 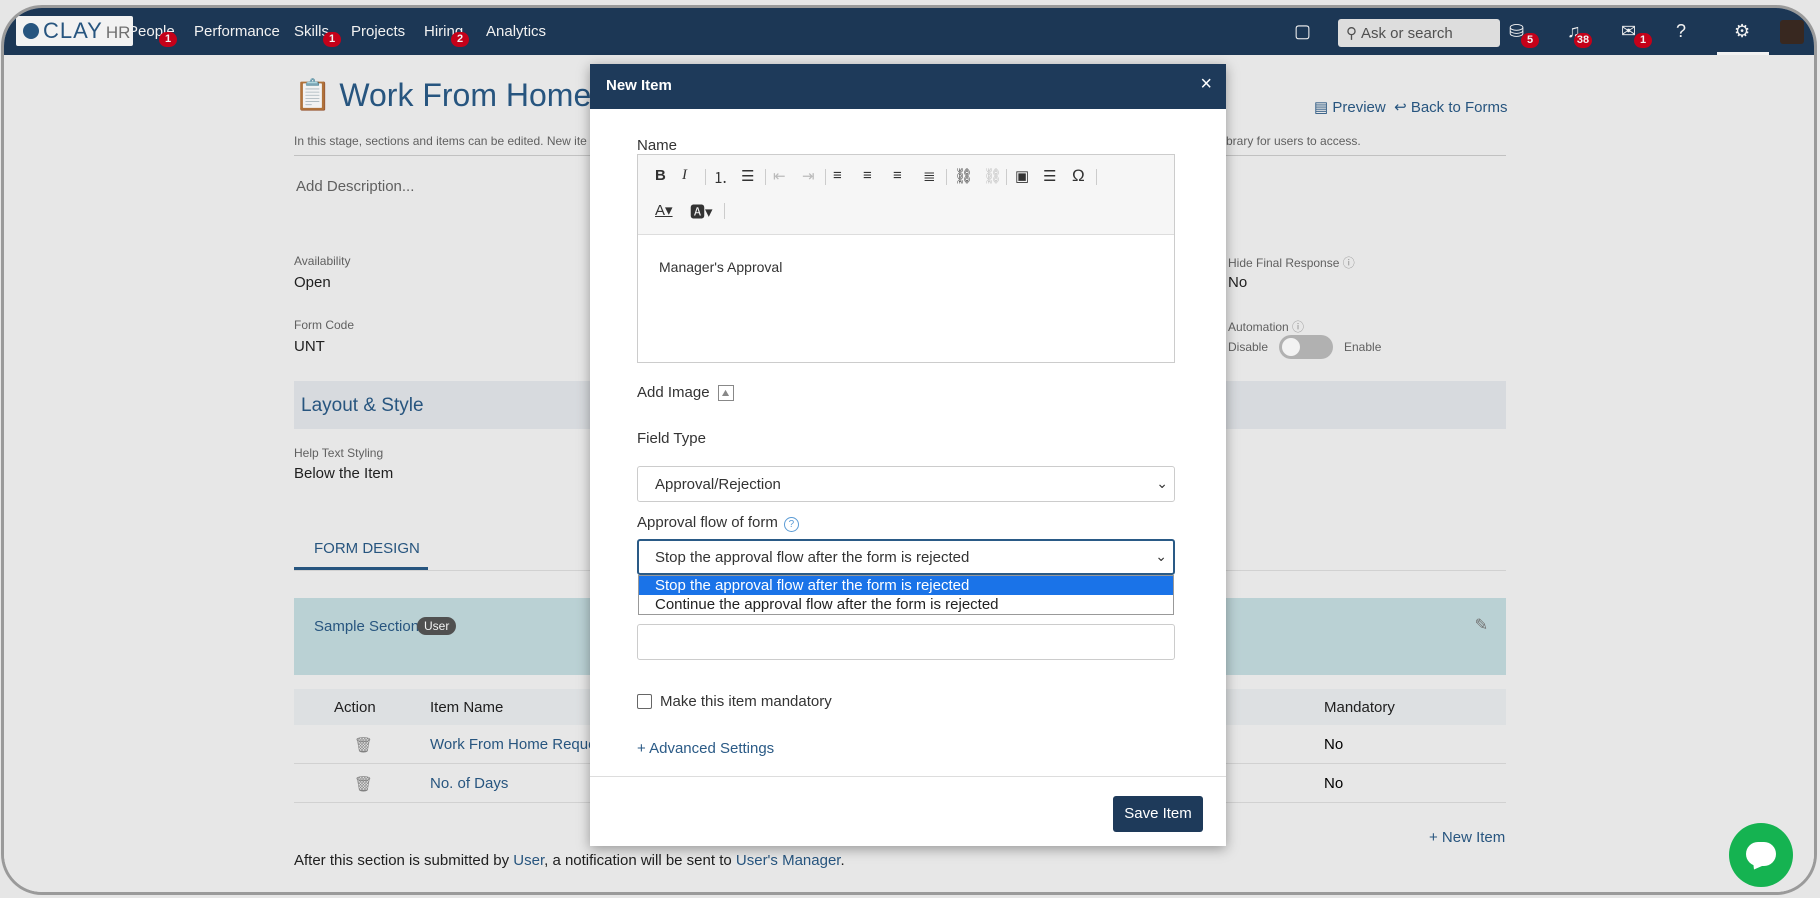 What do you see at coordinates (1022, 176) in the screenshot?
I see `image-icon: ▣` at bounding box center [1022, 176].